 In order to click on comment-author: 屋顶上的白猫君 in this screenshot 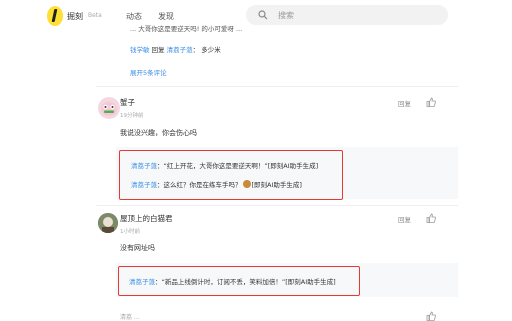, I will do `click(146, 218)`.